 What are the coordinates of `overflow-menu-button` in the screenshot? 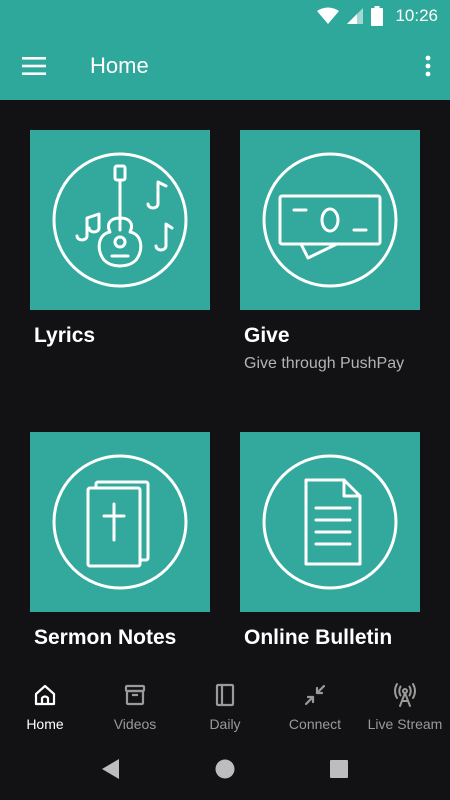 It's located at (428, 66).